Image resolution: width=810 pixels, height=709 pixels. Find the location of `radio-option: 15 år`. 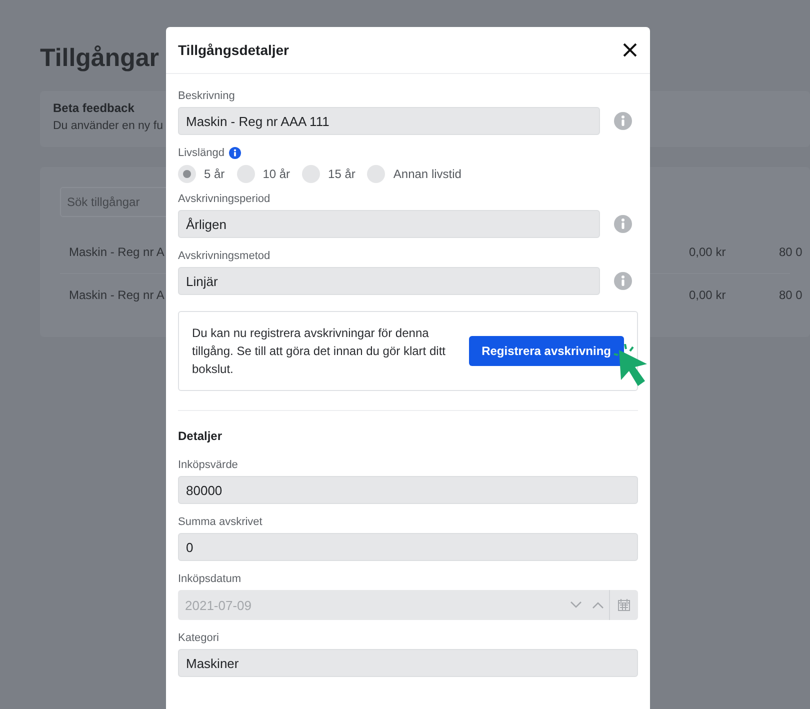

radio-option: 15 år is located at coordinates (329, 174).